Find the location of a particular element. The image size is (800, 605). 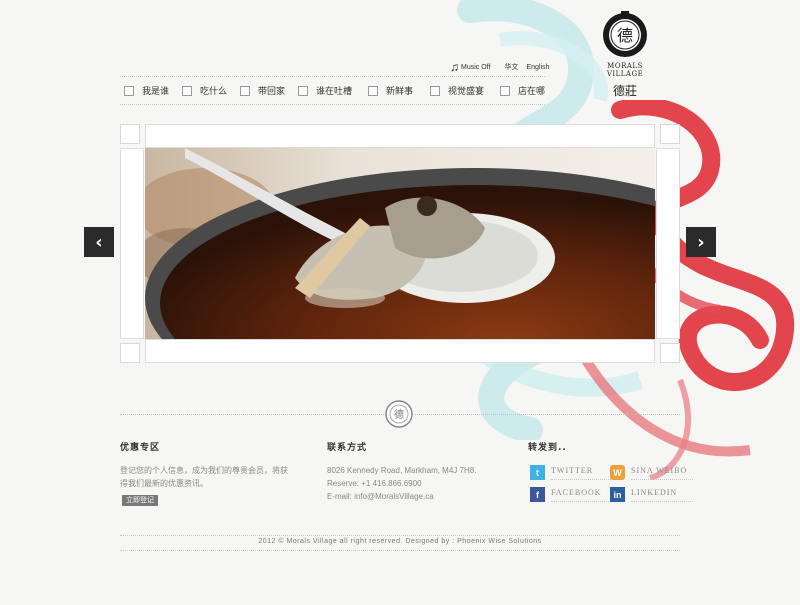

nav-divider is located at coordinates (332, 104).